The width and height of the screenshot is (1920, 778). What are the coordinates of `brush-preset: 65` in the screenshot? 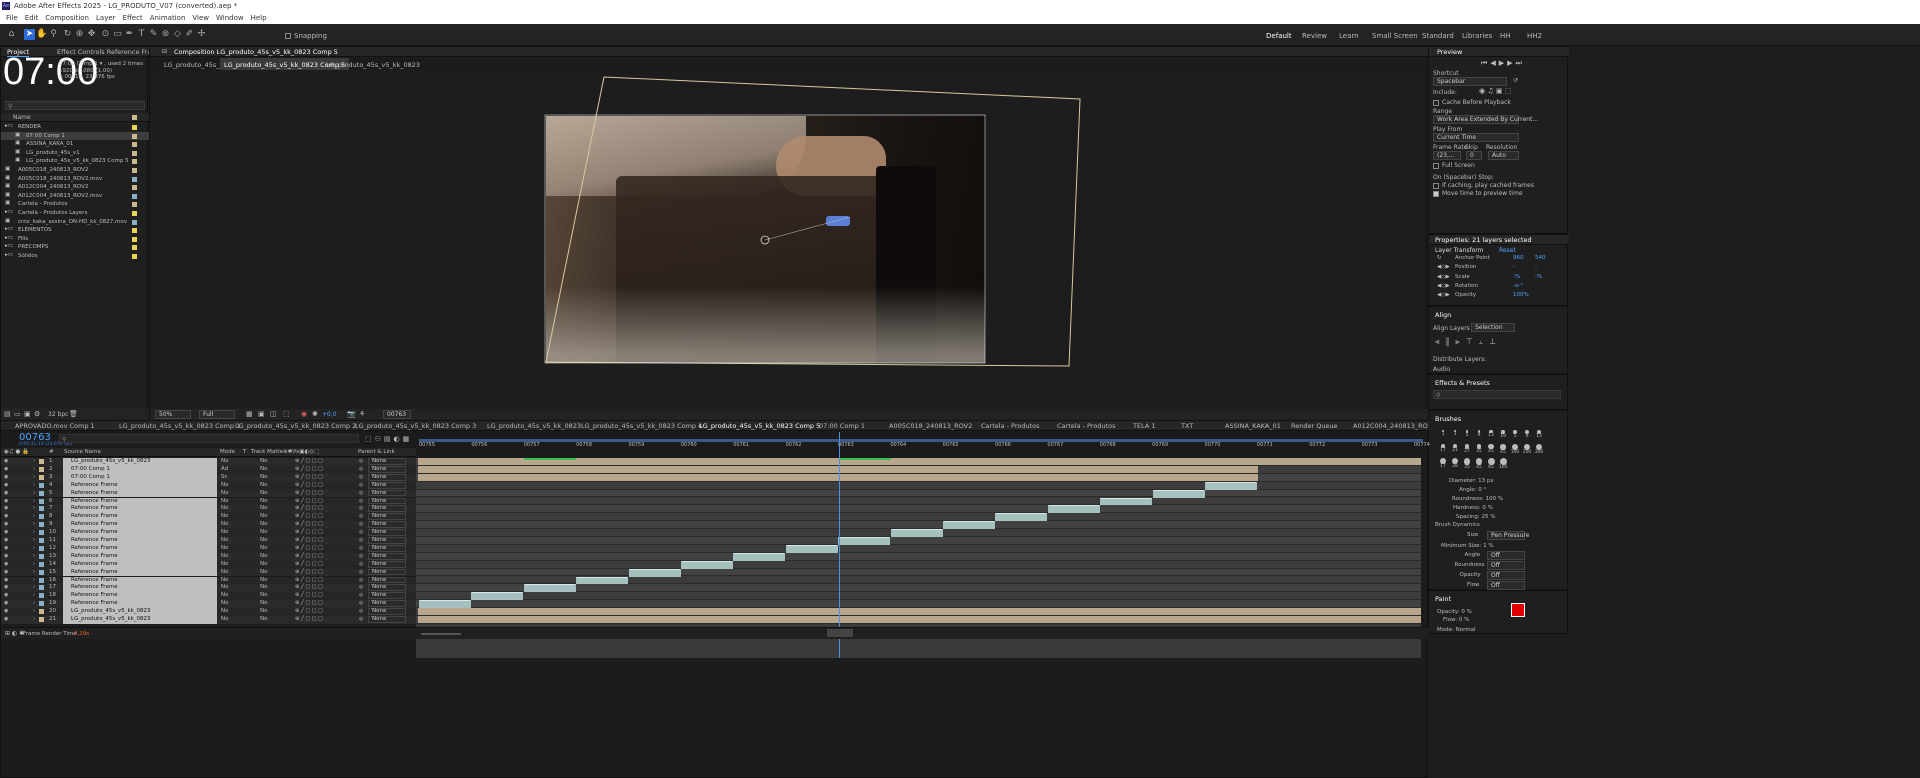 It's located at (1503, 450).